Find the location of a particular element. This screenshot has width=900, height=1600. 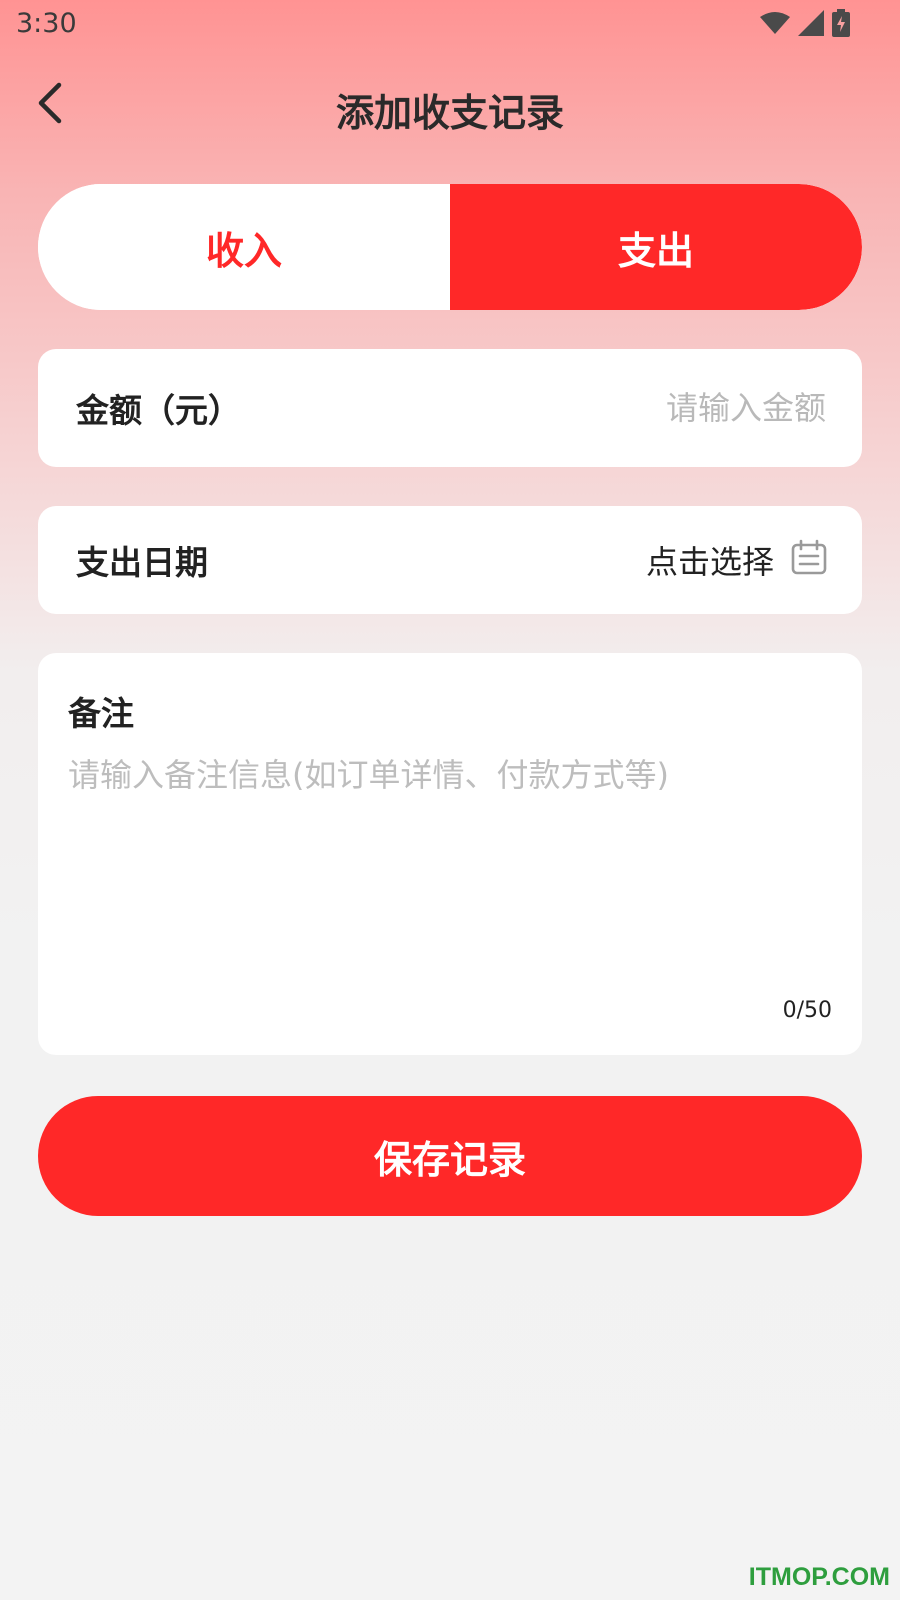

note-label: 备注 is located at coordinates (101, 713).